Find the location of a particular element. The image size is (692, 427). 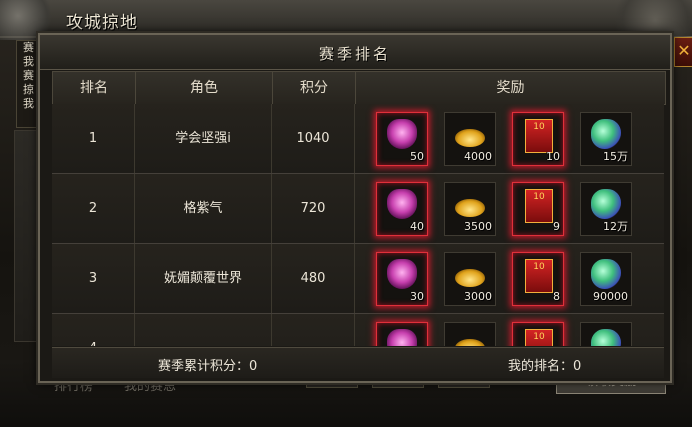

reward-gold is located at coordinates (470, 334).